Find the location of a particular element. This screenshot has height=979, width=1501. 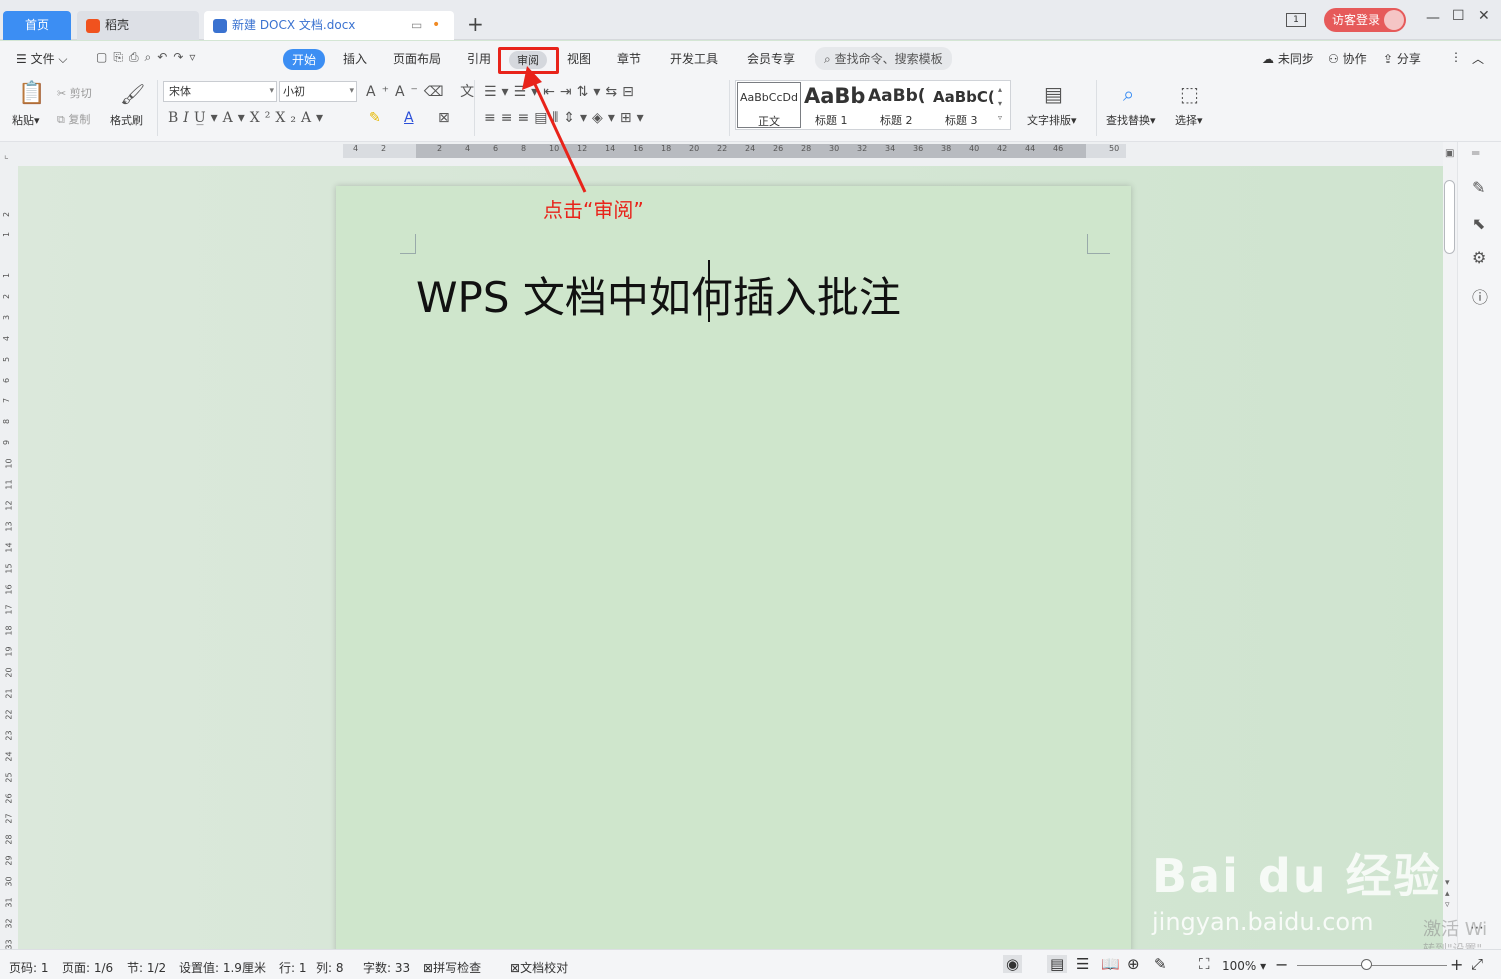

page-nav-icons: ▾ ▴ ▿ is located at coordinates (1447, 894).